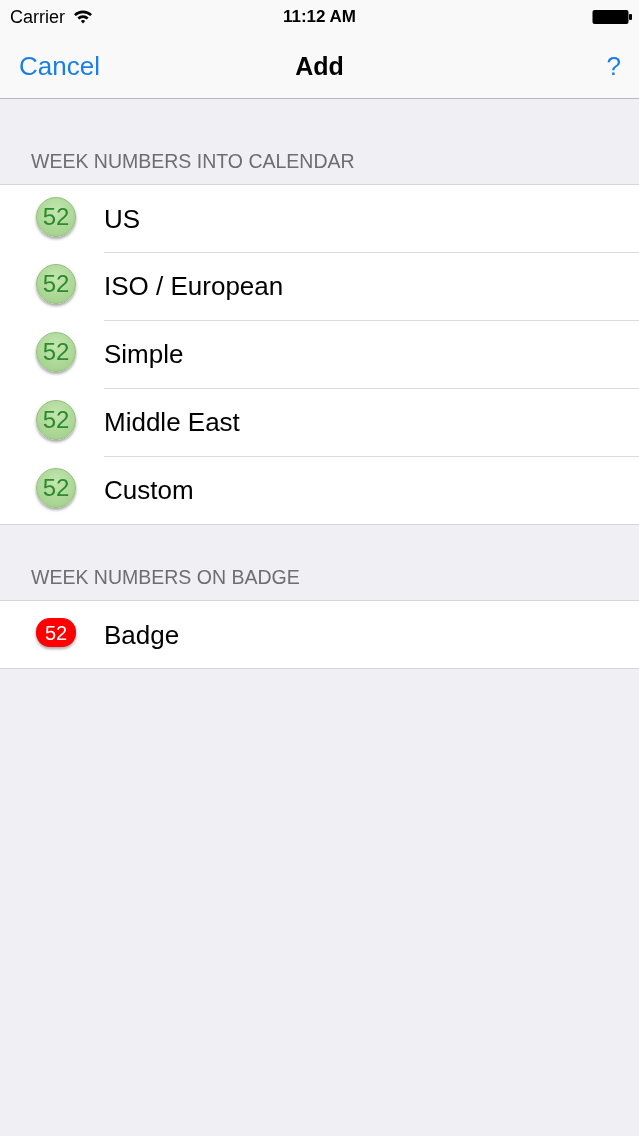 The image size is (639, 1136). What do you see at coordinates (319, 16) in the screenshot?
I see `status-time: 11:12 AM` at bounding box center [319, 16].